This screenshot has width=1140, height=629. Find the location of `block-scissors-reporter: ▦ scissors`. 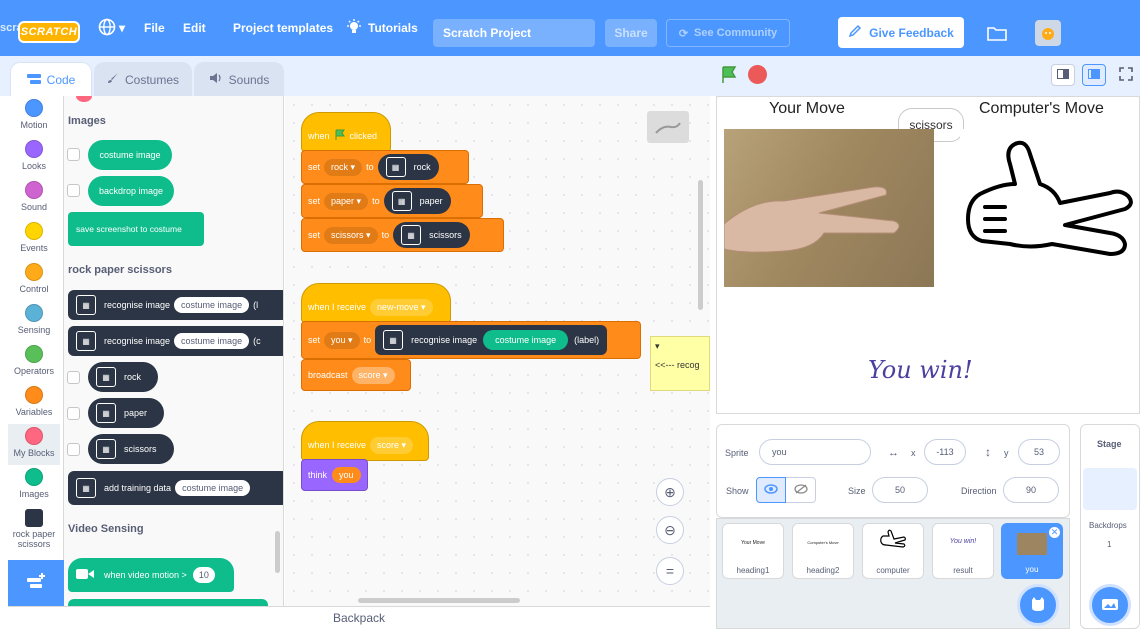

block-scissors-reporter: ▦ scissors is located at coordinates (431, 235).